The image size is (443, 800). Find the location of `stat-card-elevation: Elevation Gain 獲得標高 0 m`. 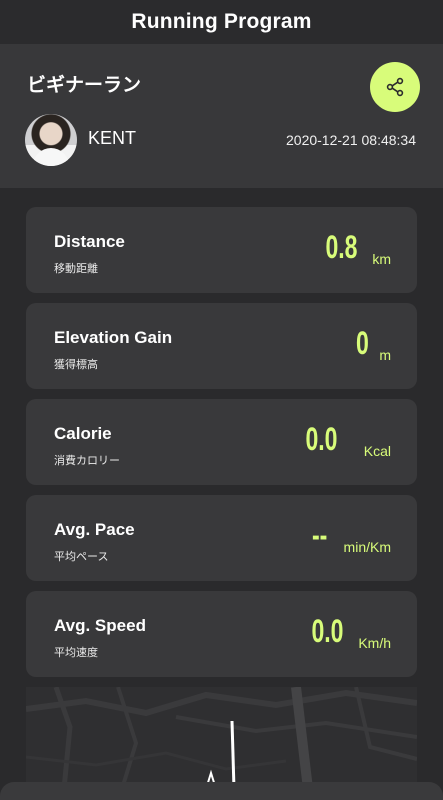

stat-card-elevation: Elevation Gain 獲得標高 0 m is located at coordinates (221, 346).